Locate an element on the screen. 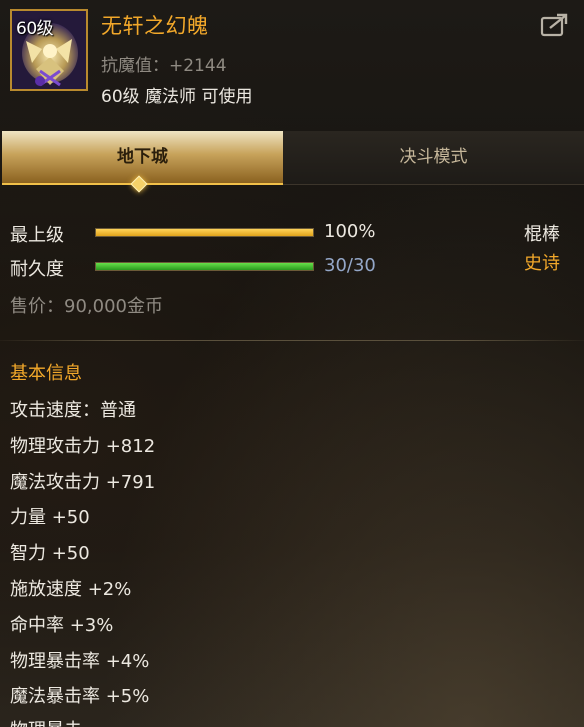 The image size is (584, 727). durability-bar is located at coordinates (204, 266).